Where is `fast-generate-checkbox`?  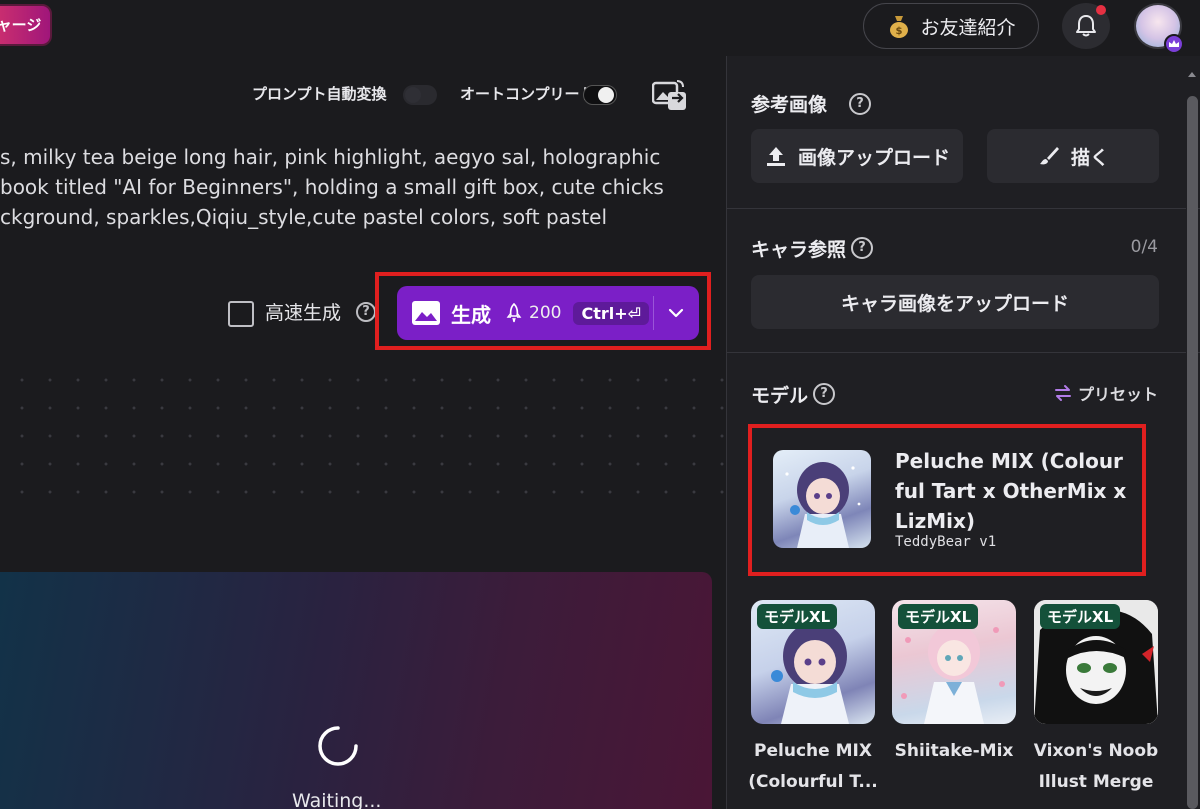
fast-generate-checkbox is located at coordinates (241, 314).